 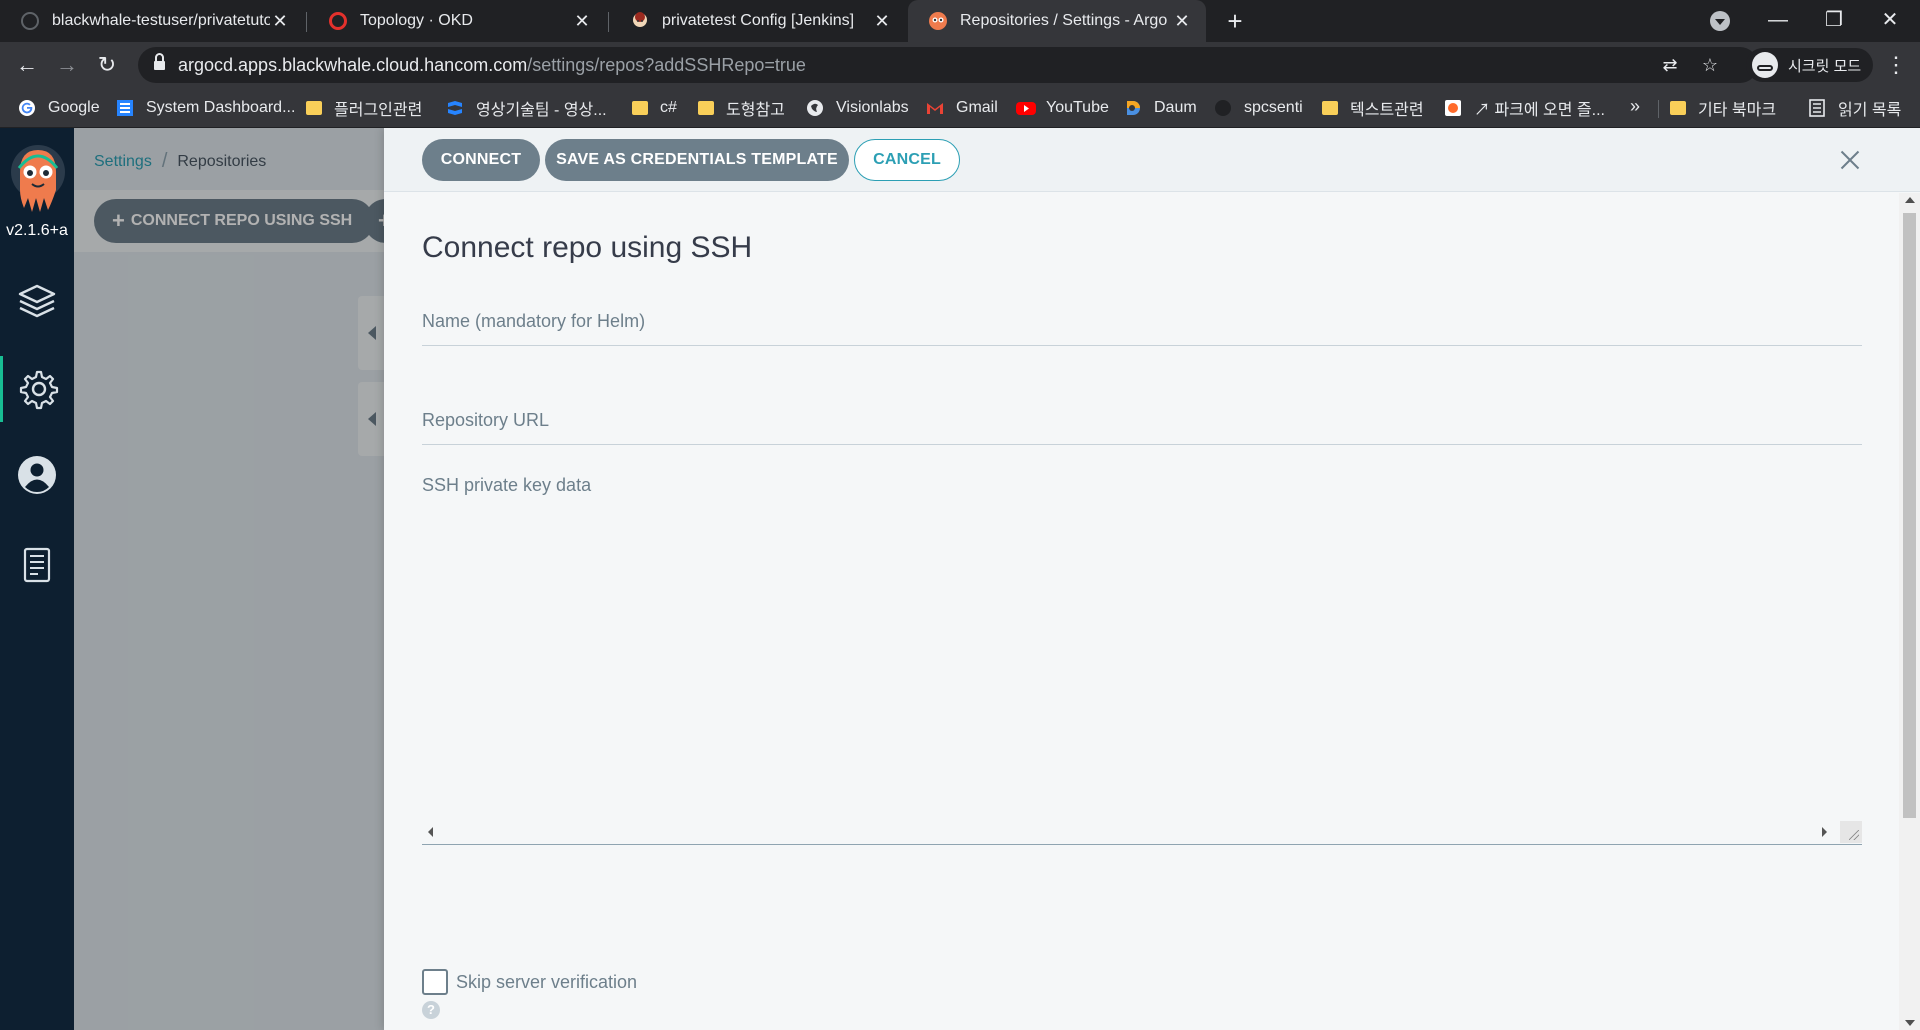 What do you see at coordinates (431, 1010) in the screenshot?
I see `help-icon: ?` at bounding box center [431, 1010].